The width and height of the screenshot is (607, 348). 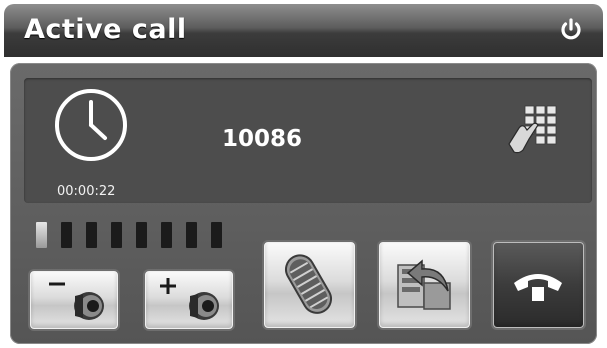 I want to click on power-icon, so click(x=571, y=29).